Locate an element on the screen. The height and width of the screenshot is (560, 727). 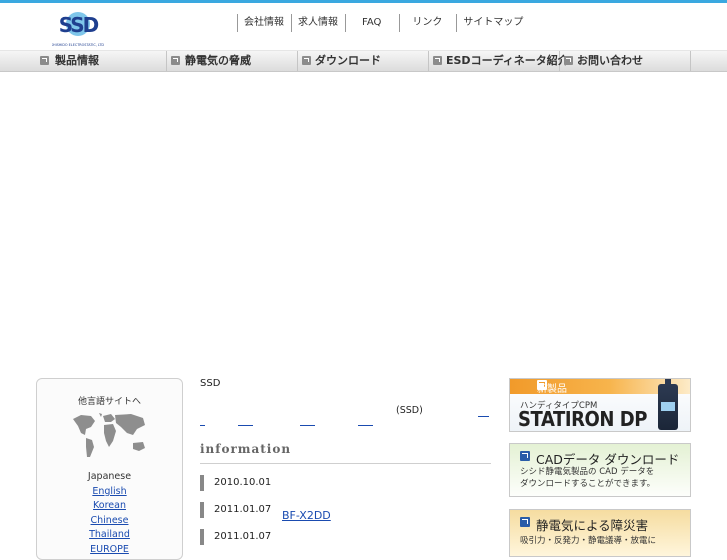
nav-item-contact: お問い合わせ is located at coordinates (625, 61).